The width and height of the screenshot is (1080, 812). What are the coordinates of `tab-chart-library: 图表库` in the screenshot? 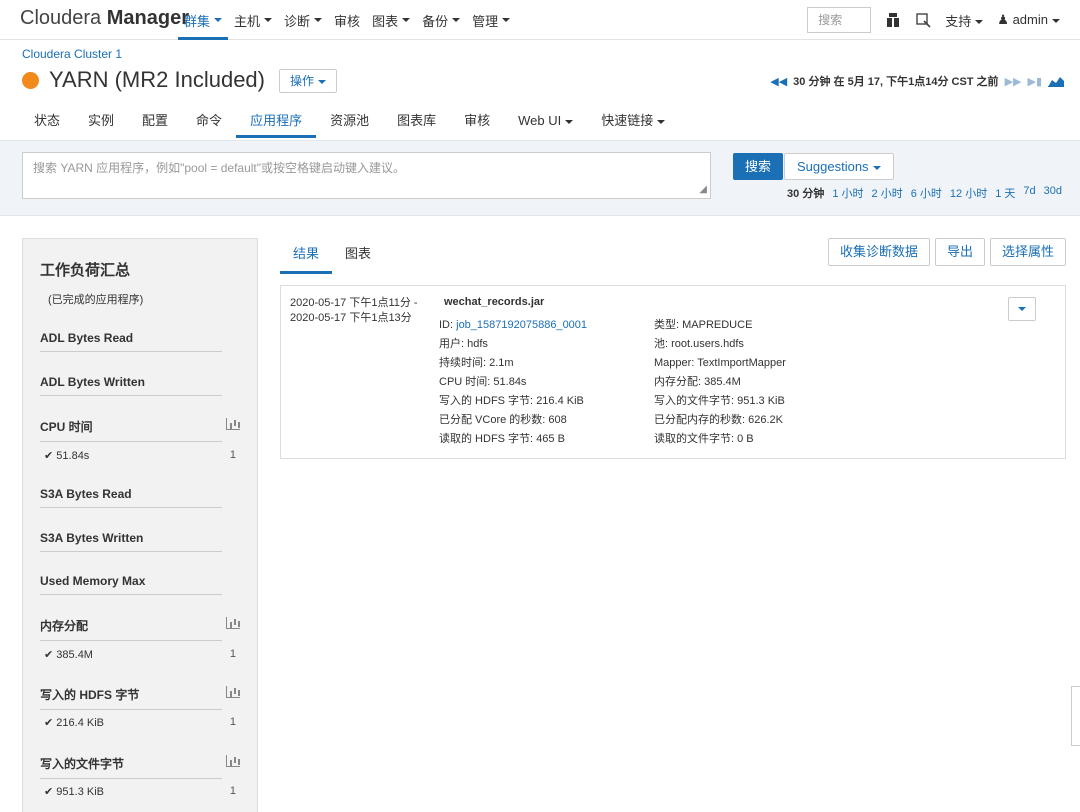 It's located at (416, 122).